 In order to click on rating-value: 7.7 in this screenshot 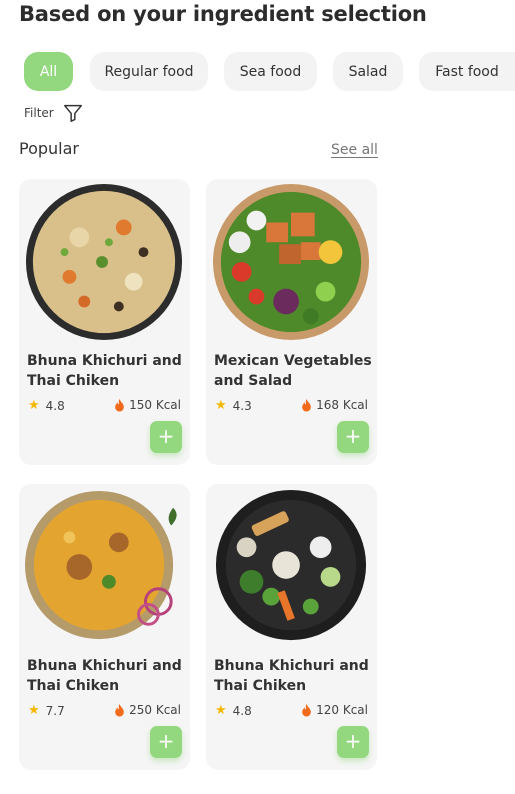, I will do `click(55, 710)`.